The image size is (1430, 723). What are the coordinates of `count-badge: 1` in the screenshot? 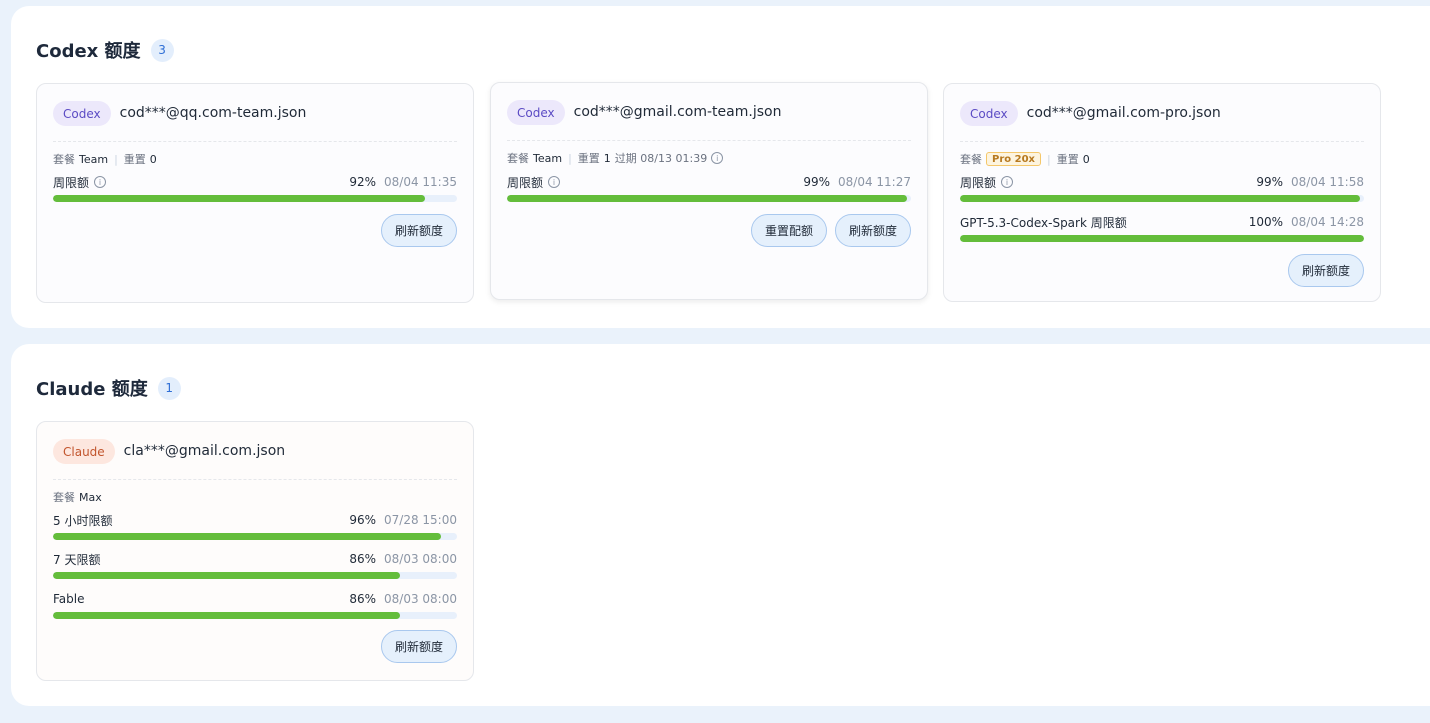 It's located at (169, 388).